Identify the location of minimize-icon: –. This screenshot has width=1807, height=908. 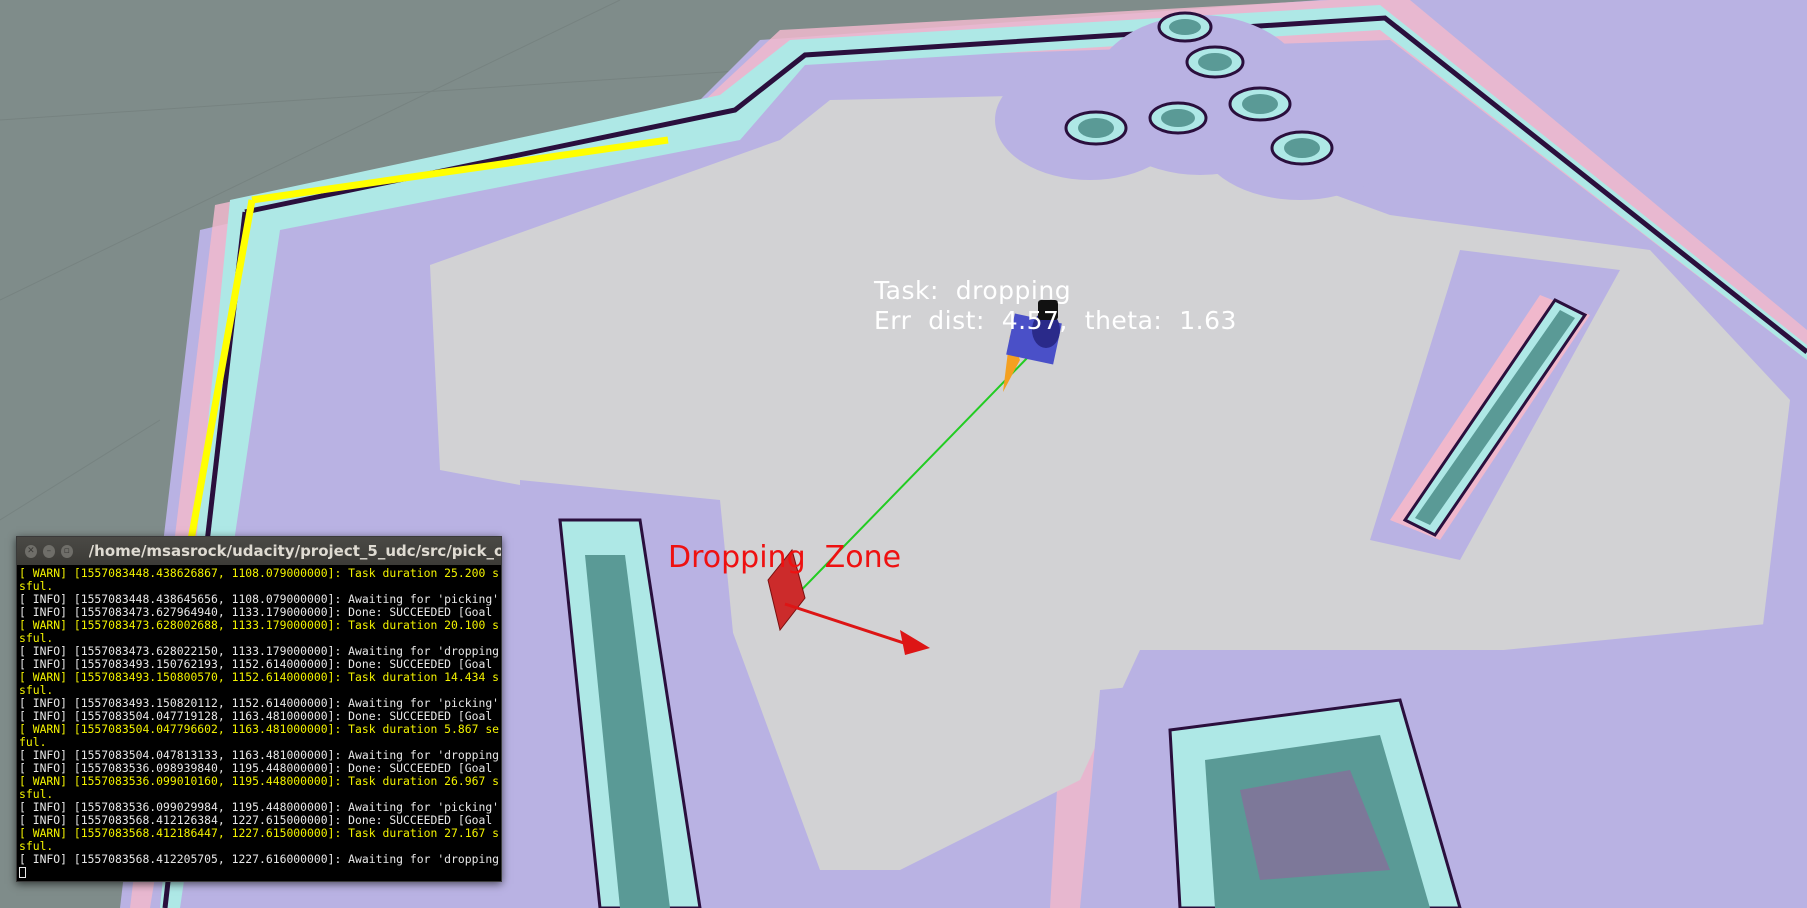
(48, 551).